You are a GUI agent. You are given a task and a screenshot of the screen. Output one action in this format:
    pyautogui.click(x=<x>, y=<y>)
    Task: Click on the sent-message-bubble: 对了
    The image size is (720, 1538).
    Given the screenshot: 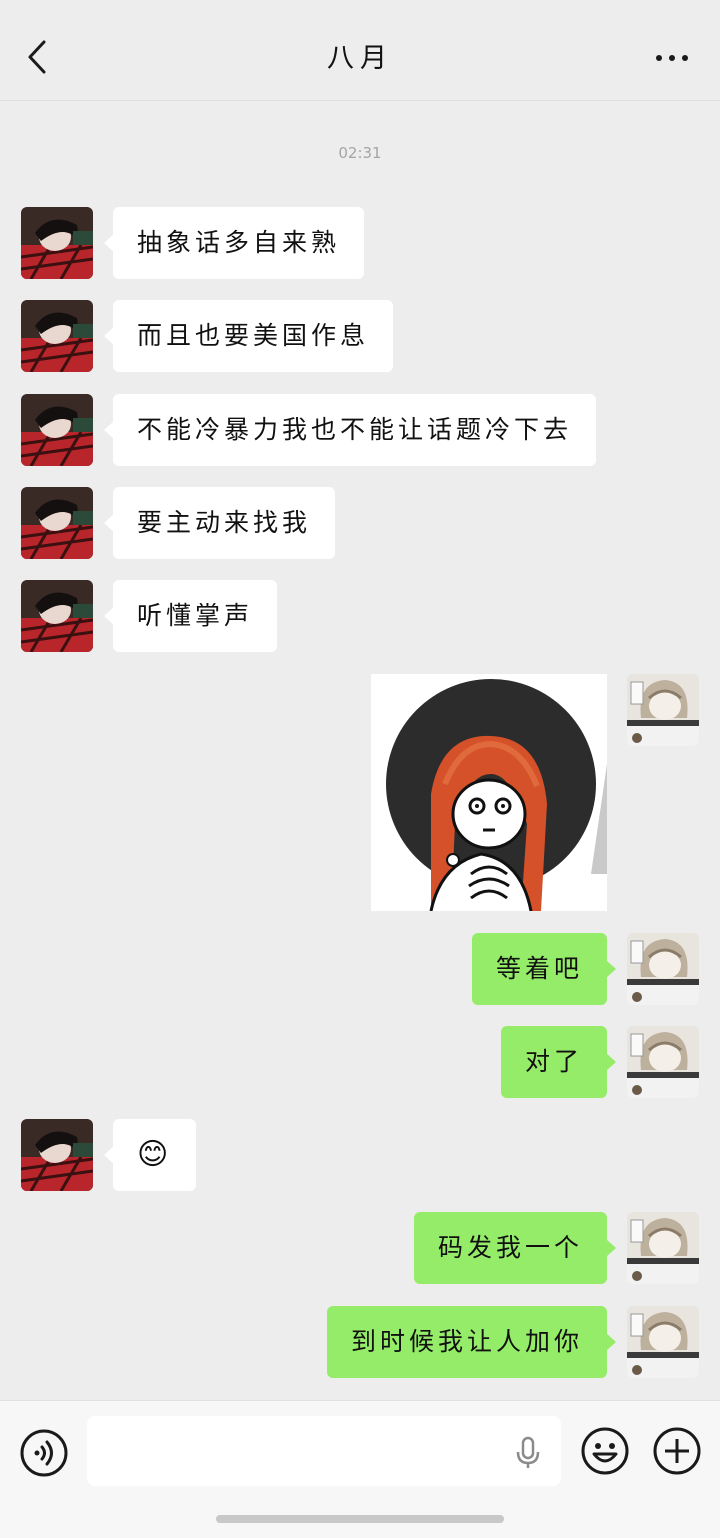 What is the action you would take?
    pyautogui.click(x=558, y=1062)
    